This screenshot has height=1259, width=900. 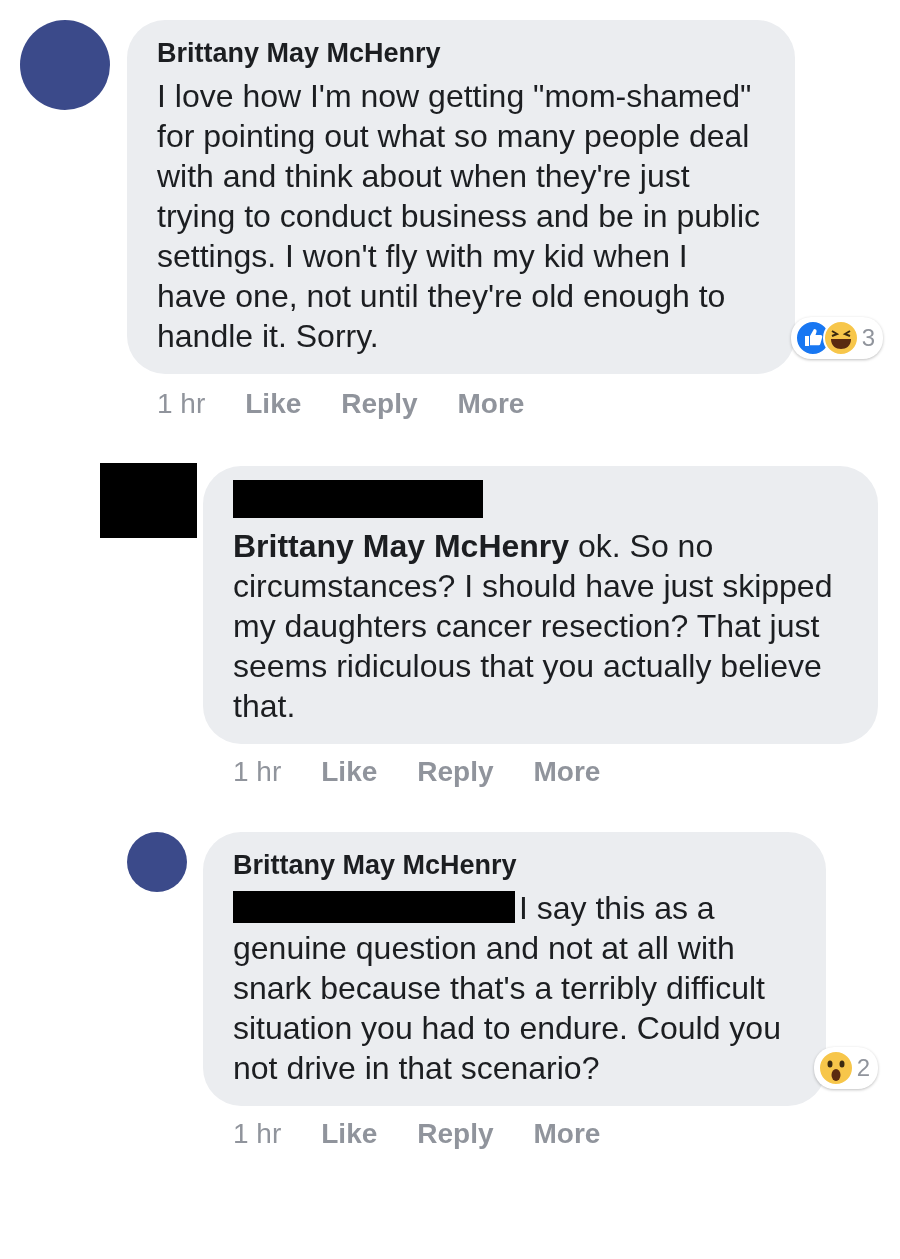 What do you see at coordinates (835, 1068) in the screenshot?
I see `surprised-face-icon` at bounding box center [835, 1068].